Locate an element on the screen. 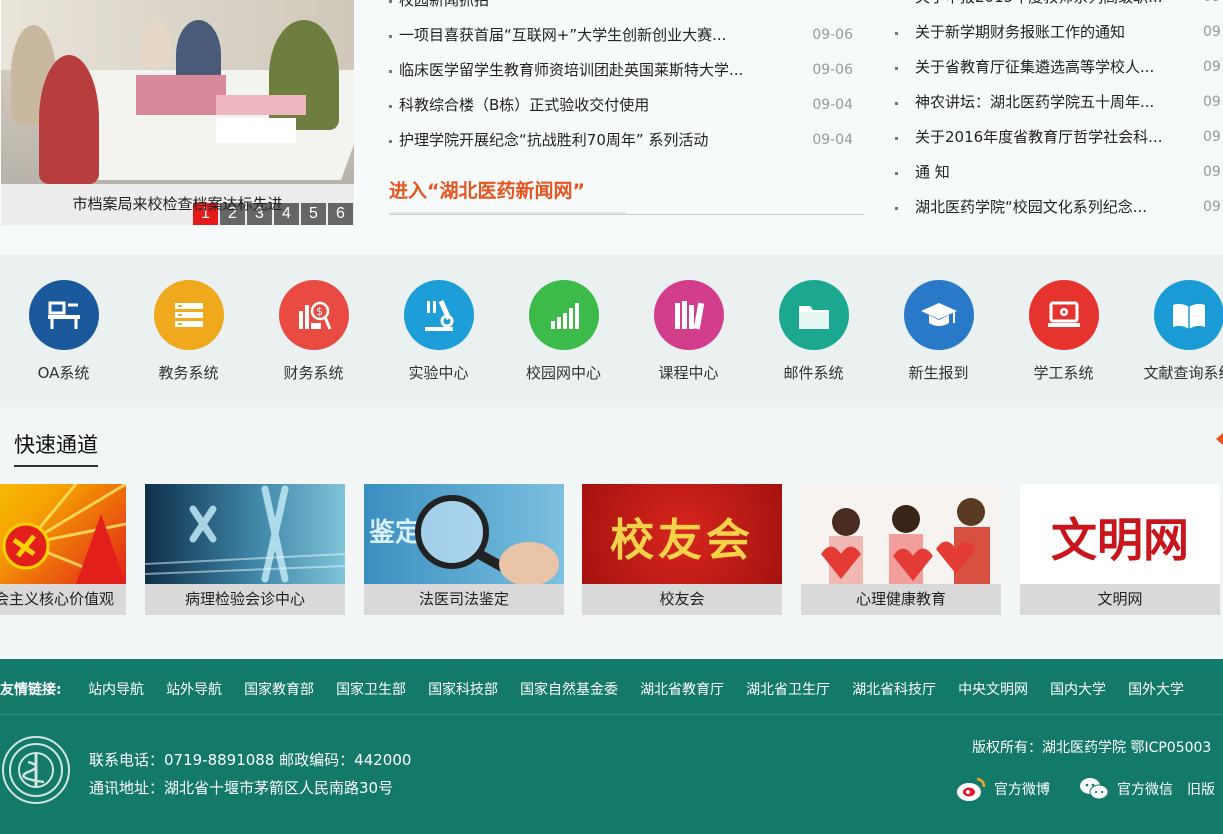  friend-link: 国内大学 is located at coordinates (1078, 690).